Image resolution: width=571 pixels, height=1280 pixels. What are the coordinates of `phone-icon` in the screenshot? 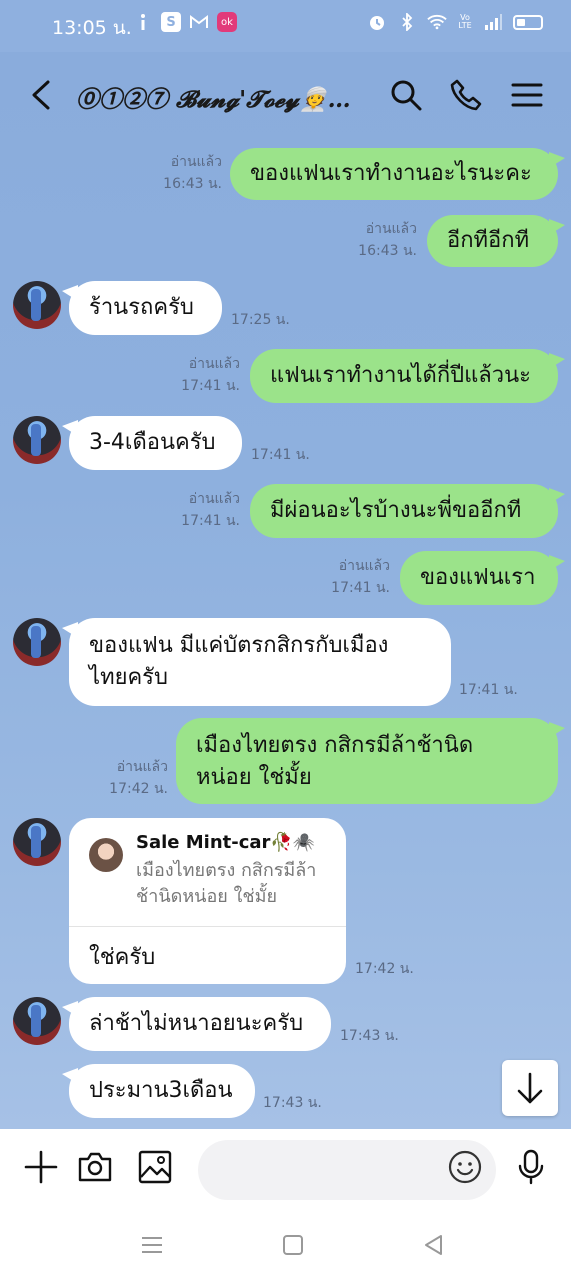 It's located at (466, 95).